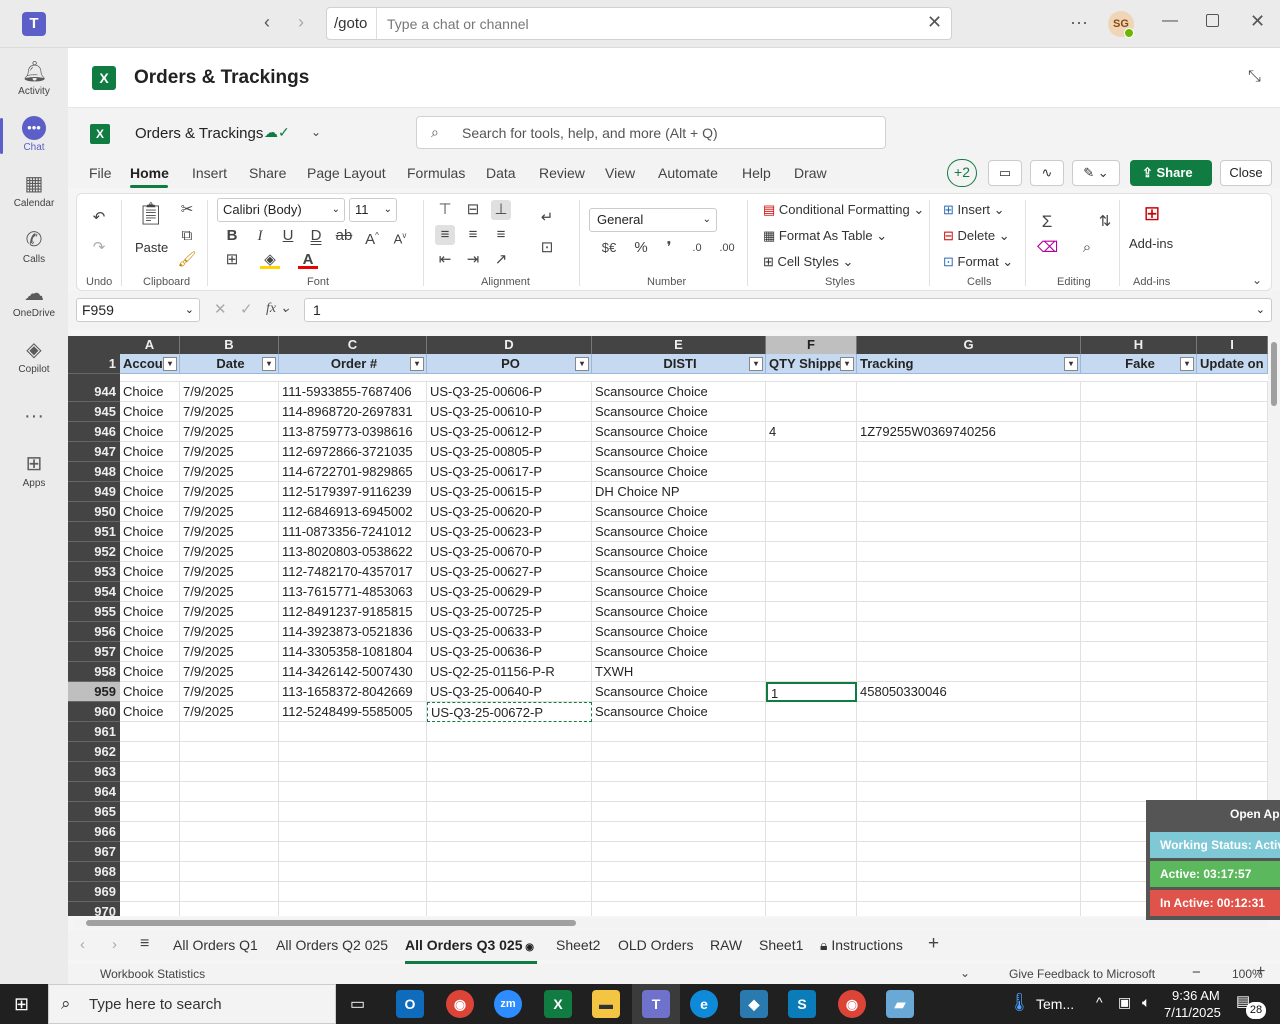 Image resolution: width=1280 pixels, height=1024 pixels. What do you see at coordinates (825, 236) in the screenshot?
I see `format-as-table-button: ▦ Format As Table ⌄` at bounding box center [825, 236].